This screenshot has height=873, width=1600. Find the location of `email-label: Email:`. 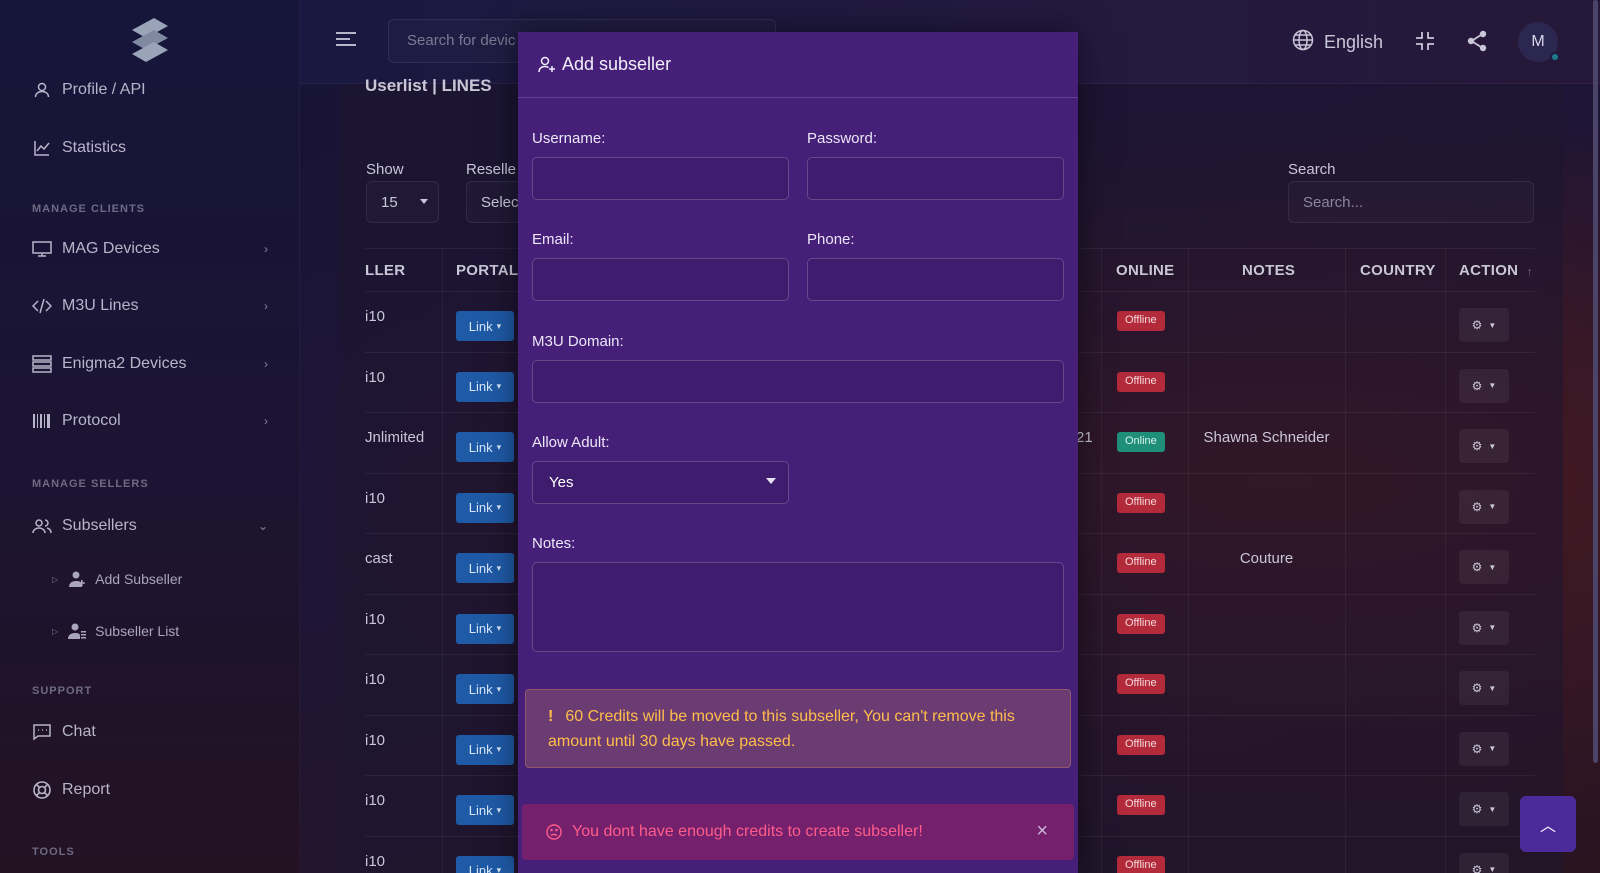

email-label: Email: is located at coordinates (553, 239).